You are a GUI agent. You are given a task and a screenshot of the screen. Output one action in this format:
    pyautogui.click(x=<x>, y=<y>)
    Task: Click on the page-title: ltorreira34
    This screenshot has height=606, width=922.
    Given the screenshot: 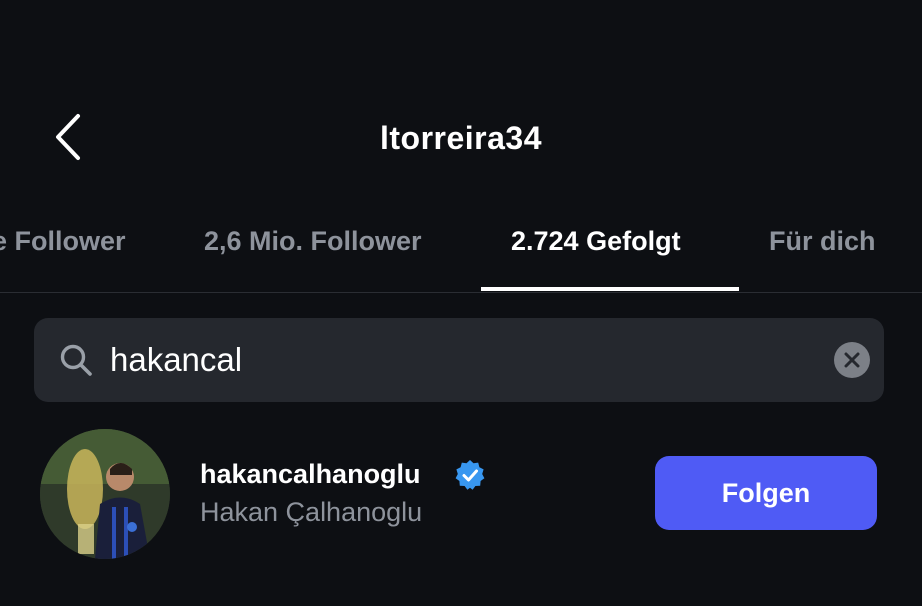 What is the action you would take?
    pyautogui.click(x=461, y=138)
    